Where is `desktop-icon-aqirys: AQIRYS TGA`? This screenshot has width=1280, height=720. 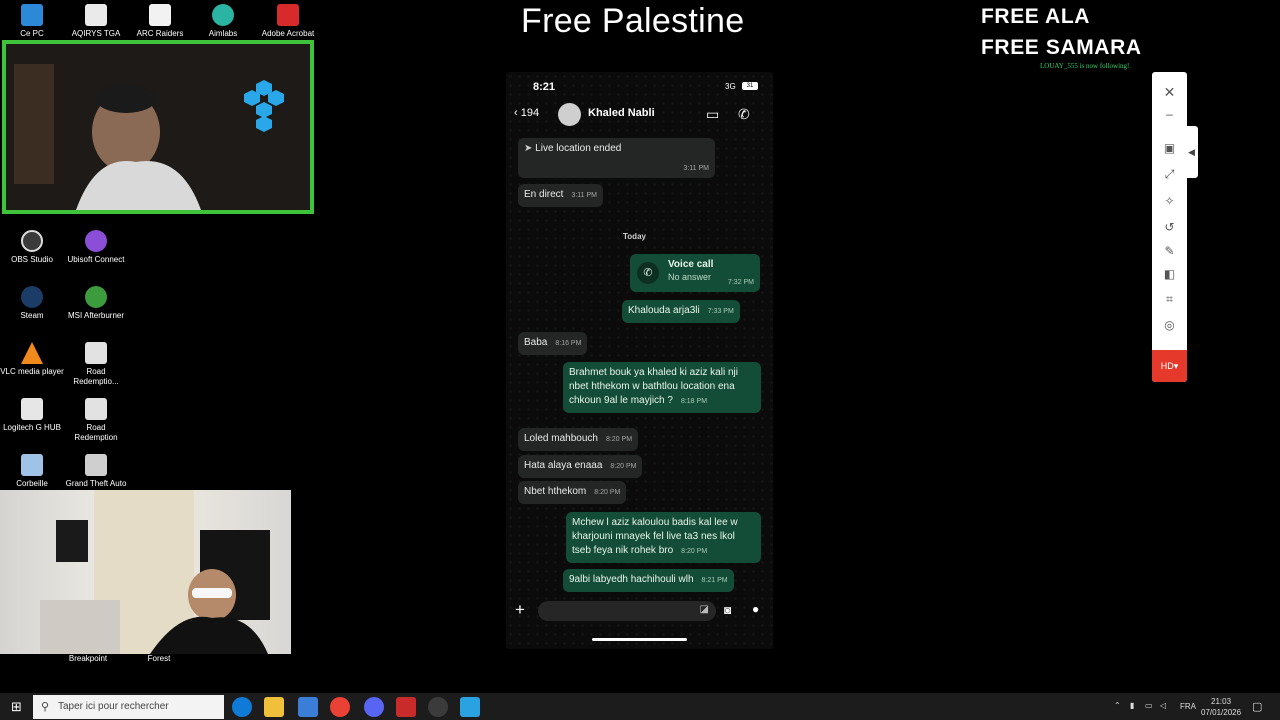
desktop-icon-aqirys: AQIRYS TGA is located at coordinates (96, 21).